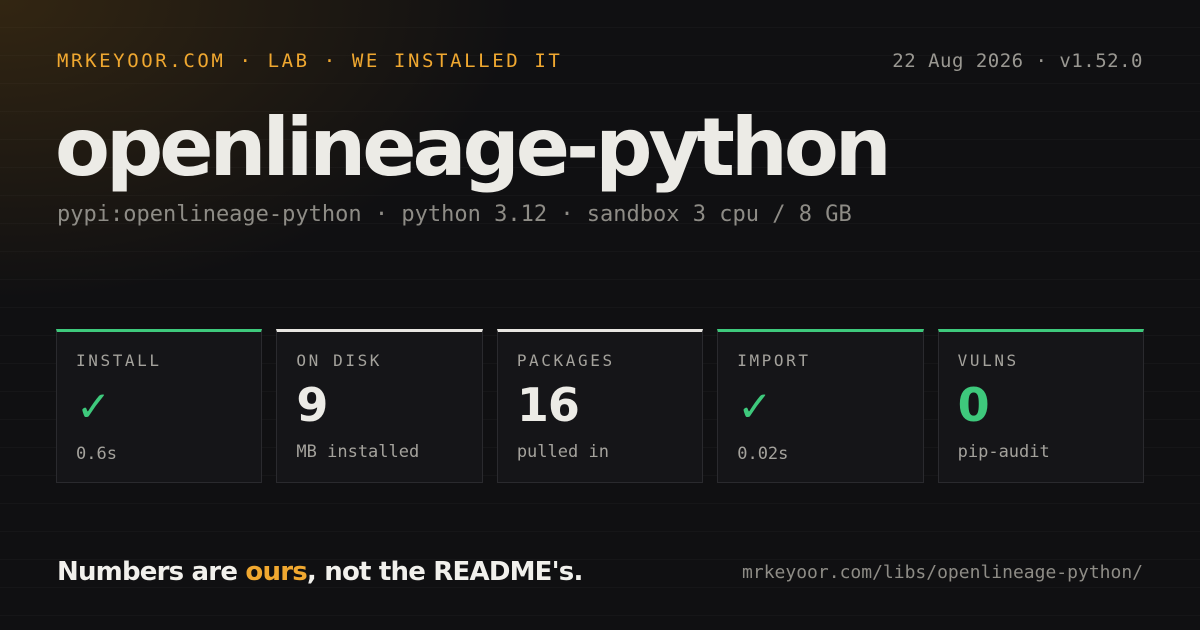 This screenshot has width=1200, height=630. I want to click on card-note: pulled in, so click(562, 452).